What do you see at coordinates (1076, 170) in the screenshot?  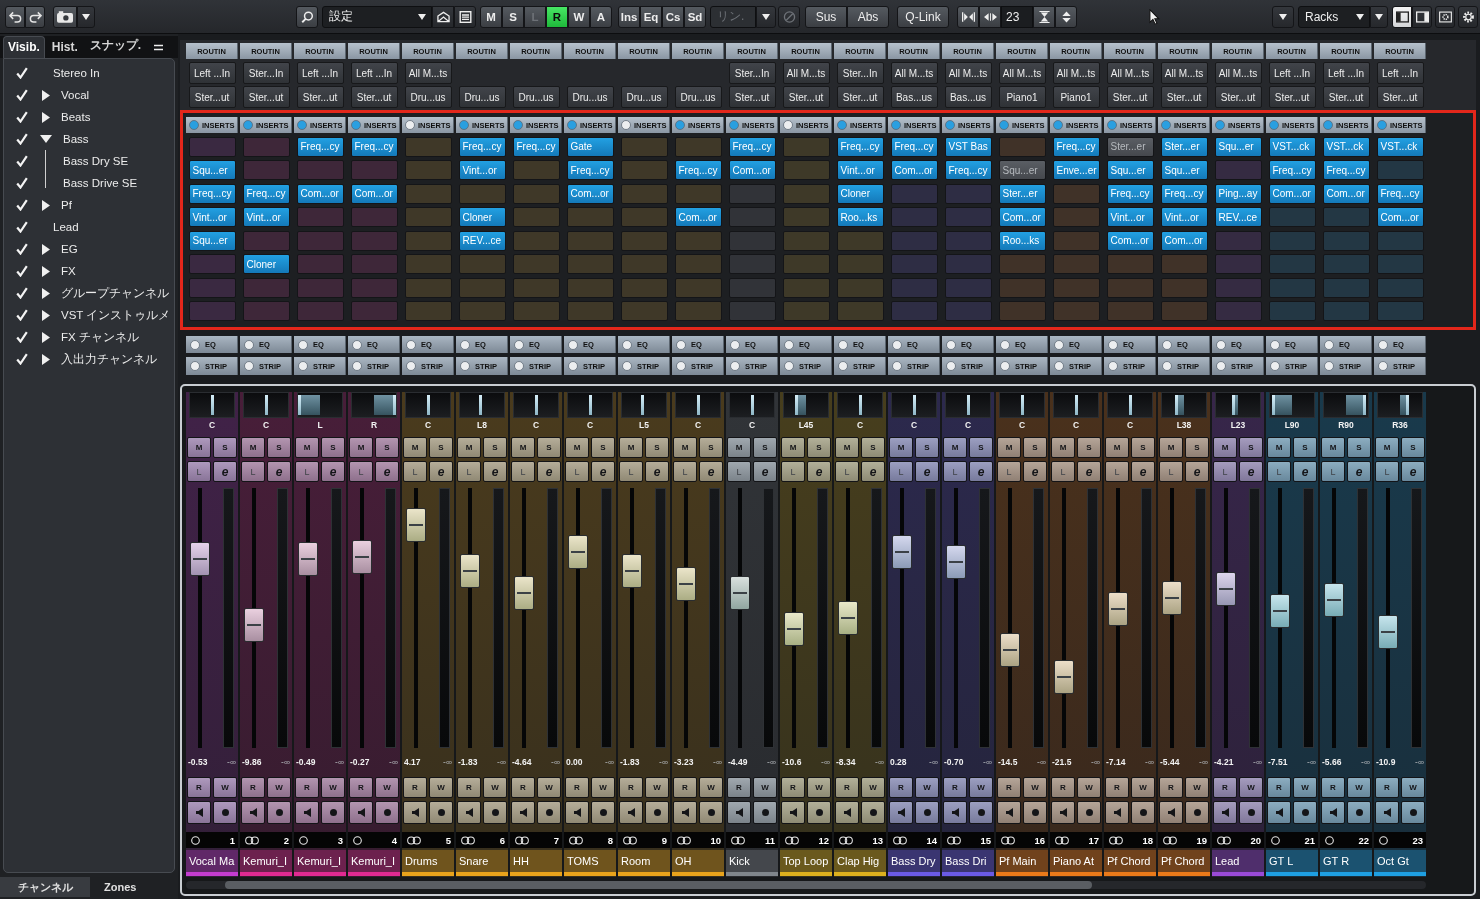 I see `insert-slot: Enve...er` at bounding box center [1076, 170].